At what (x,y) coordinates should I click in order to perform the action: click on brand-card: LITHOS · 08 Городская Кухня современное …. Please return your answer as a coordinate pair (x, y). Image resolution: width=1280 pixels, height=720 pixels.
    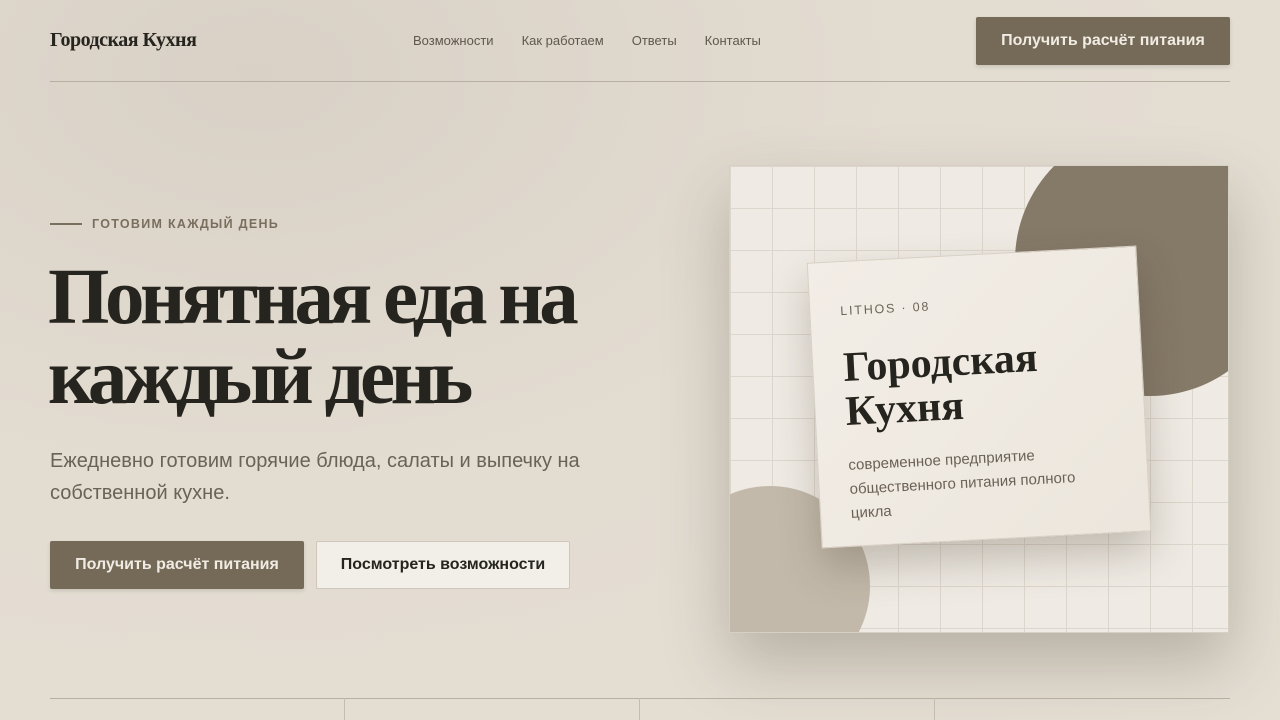
    Looking at the image, I should click on (979, 397).